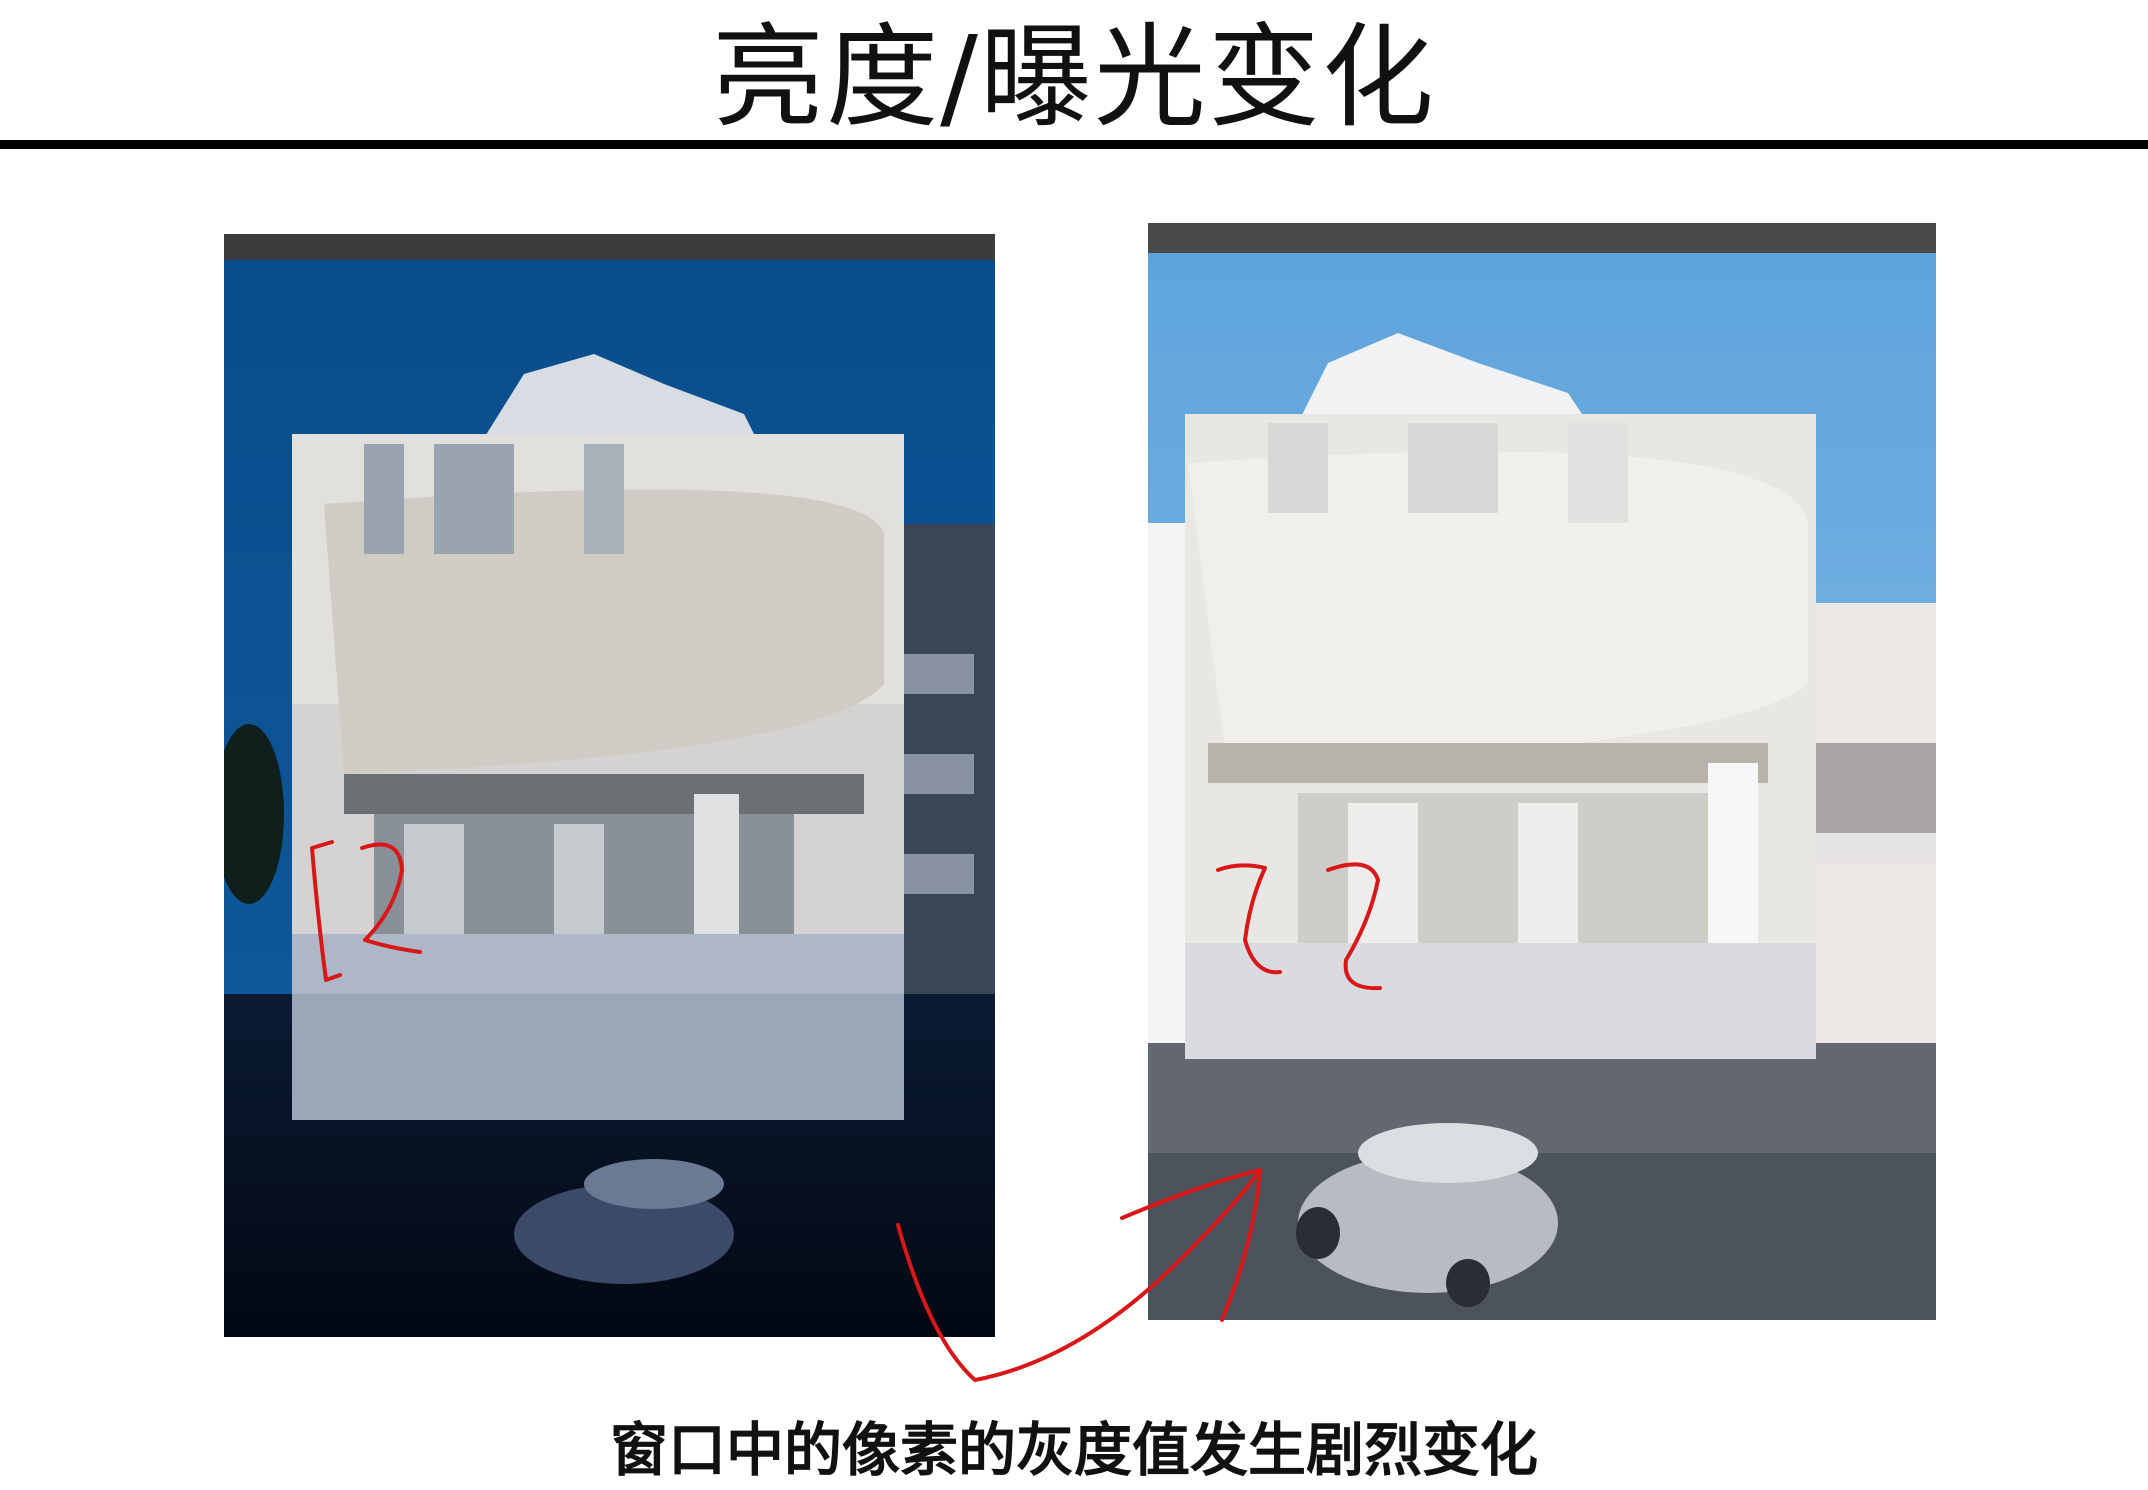 The height and width of the screenshot is (1490, 2148). I want to click on slide-caption: 窗口中的像素的灰度值发生剧烈变化, so click(1073, 1450).